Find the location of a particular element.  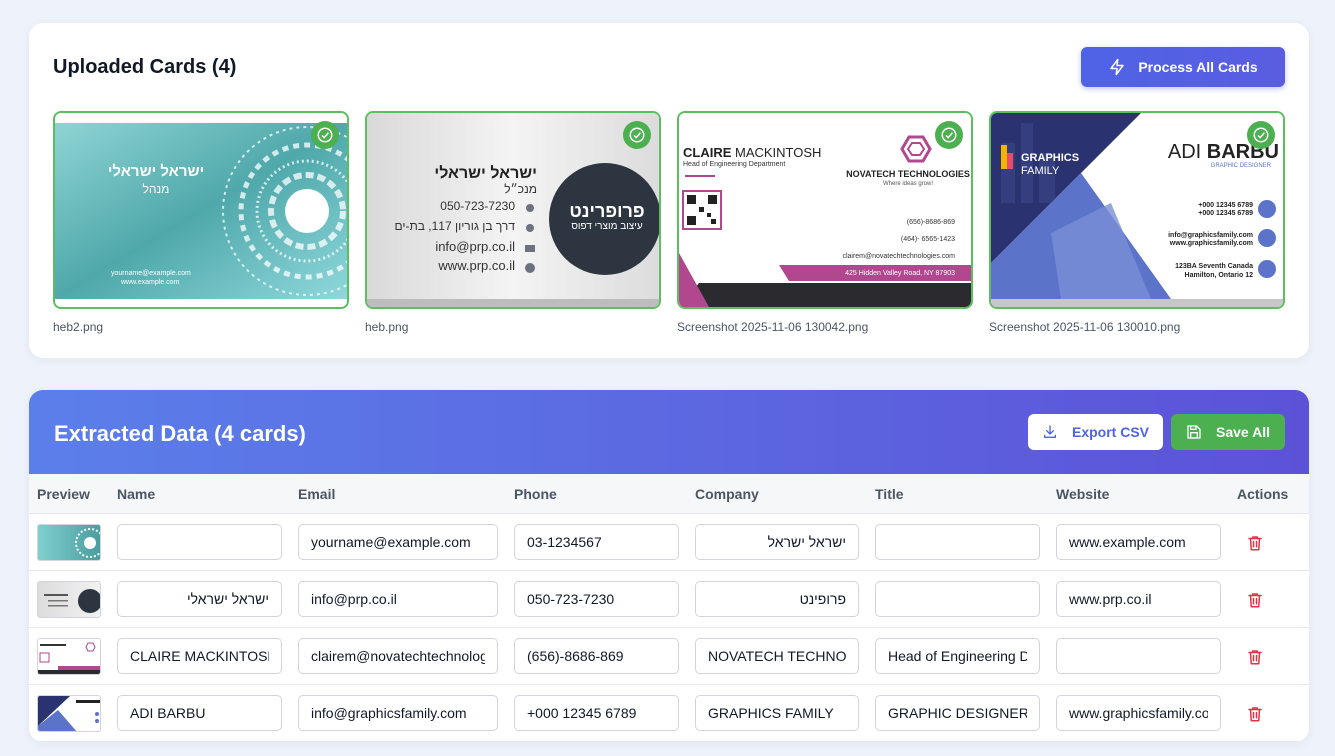

card-2-logo-subtitle: עיצוב מוצרי דפוס is located at coordinates (607, 226).